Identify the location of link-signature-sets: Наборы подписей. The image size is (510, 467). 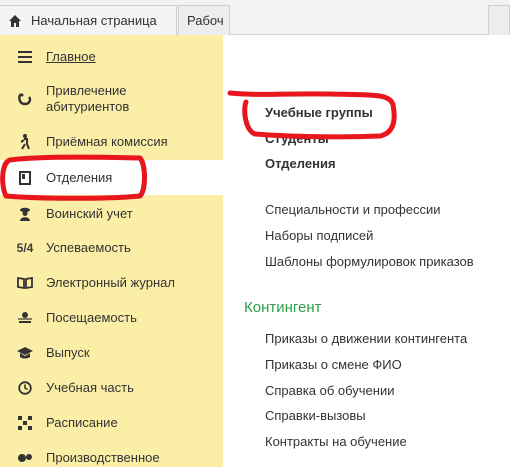
(319, 235).